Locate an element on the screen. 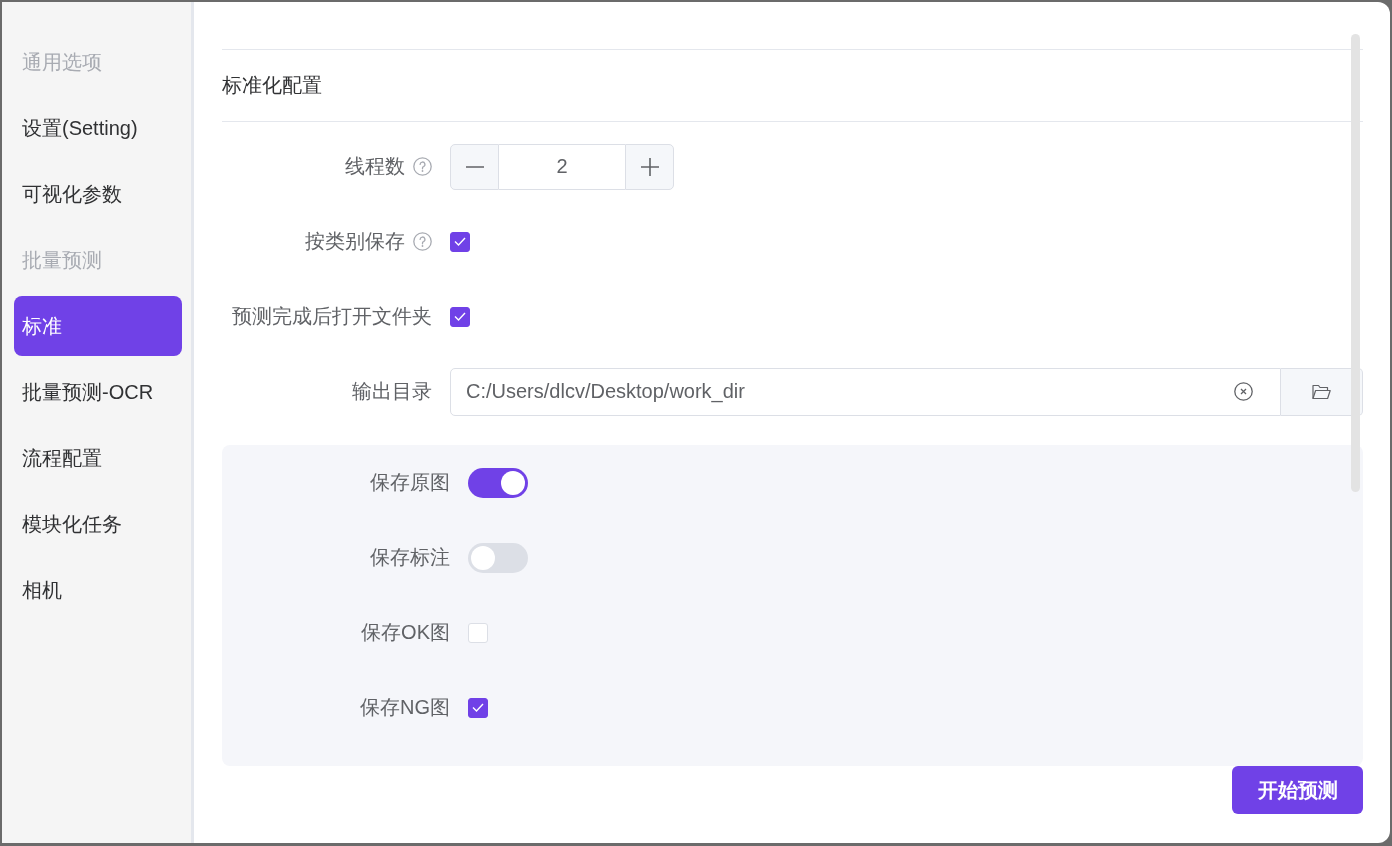 The width and height of the screenshot is (1392, 846). increase-button is located at coordinates (649, 166).